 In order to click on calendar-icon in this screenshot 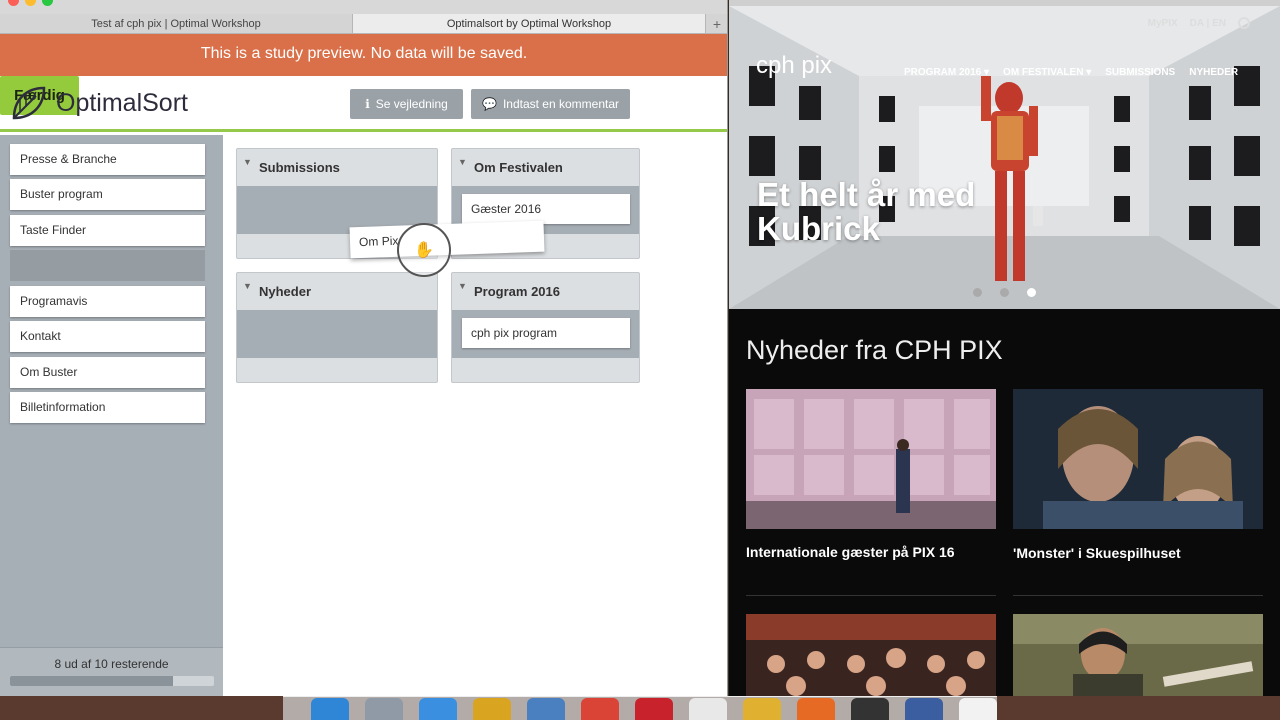, I will do `click(708, 709)`.